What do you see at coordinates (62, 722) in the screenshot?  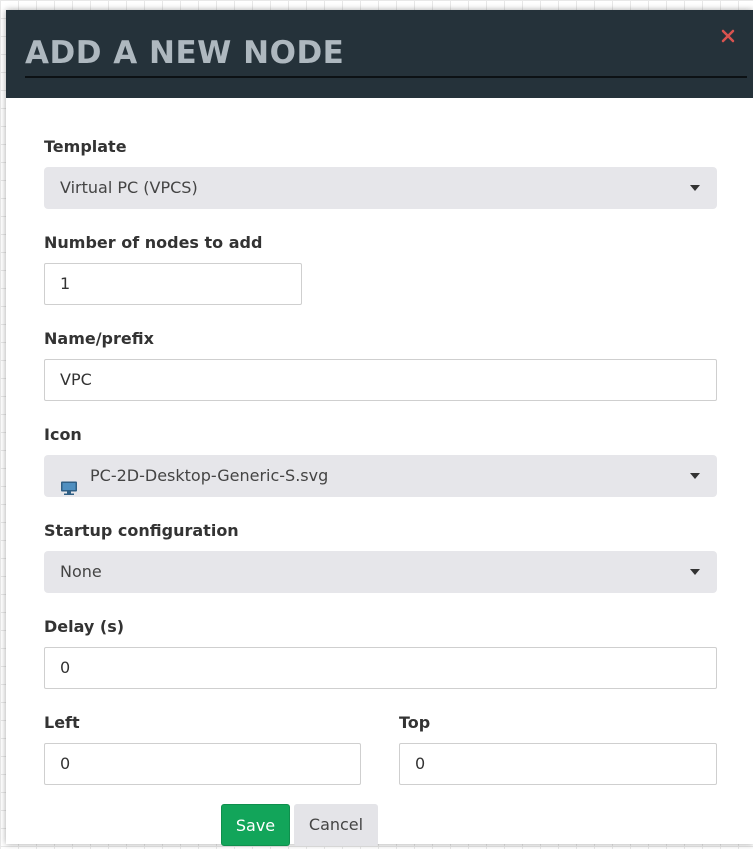 I see `left-label: Left` at bounding box center [62, 722].